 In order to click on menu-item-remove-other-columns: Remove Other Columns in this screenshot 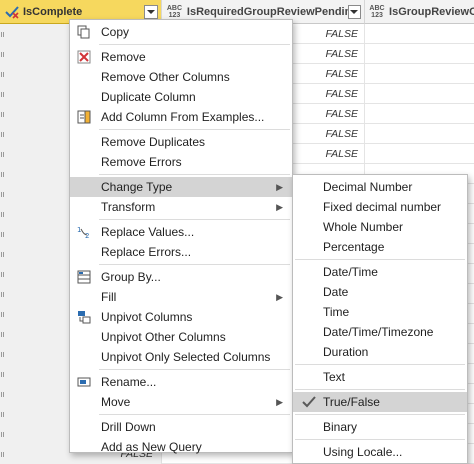, I will do `click(181, 77)`.